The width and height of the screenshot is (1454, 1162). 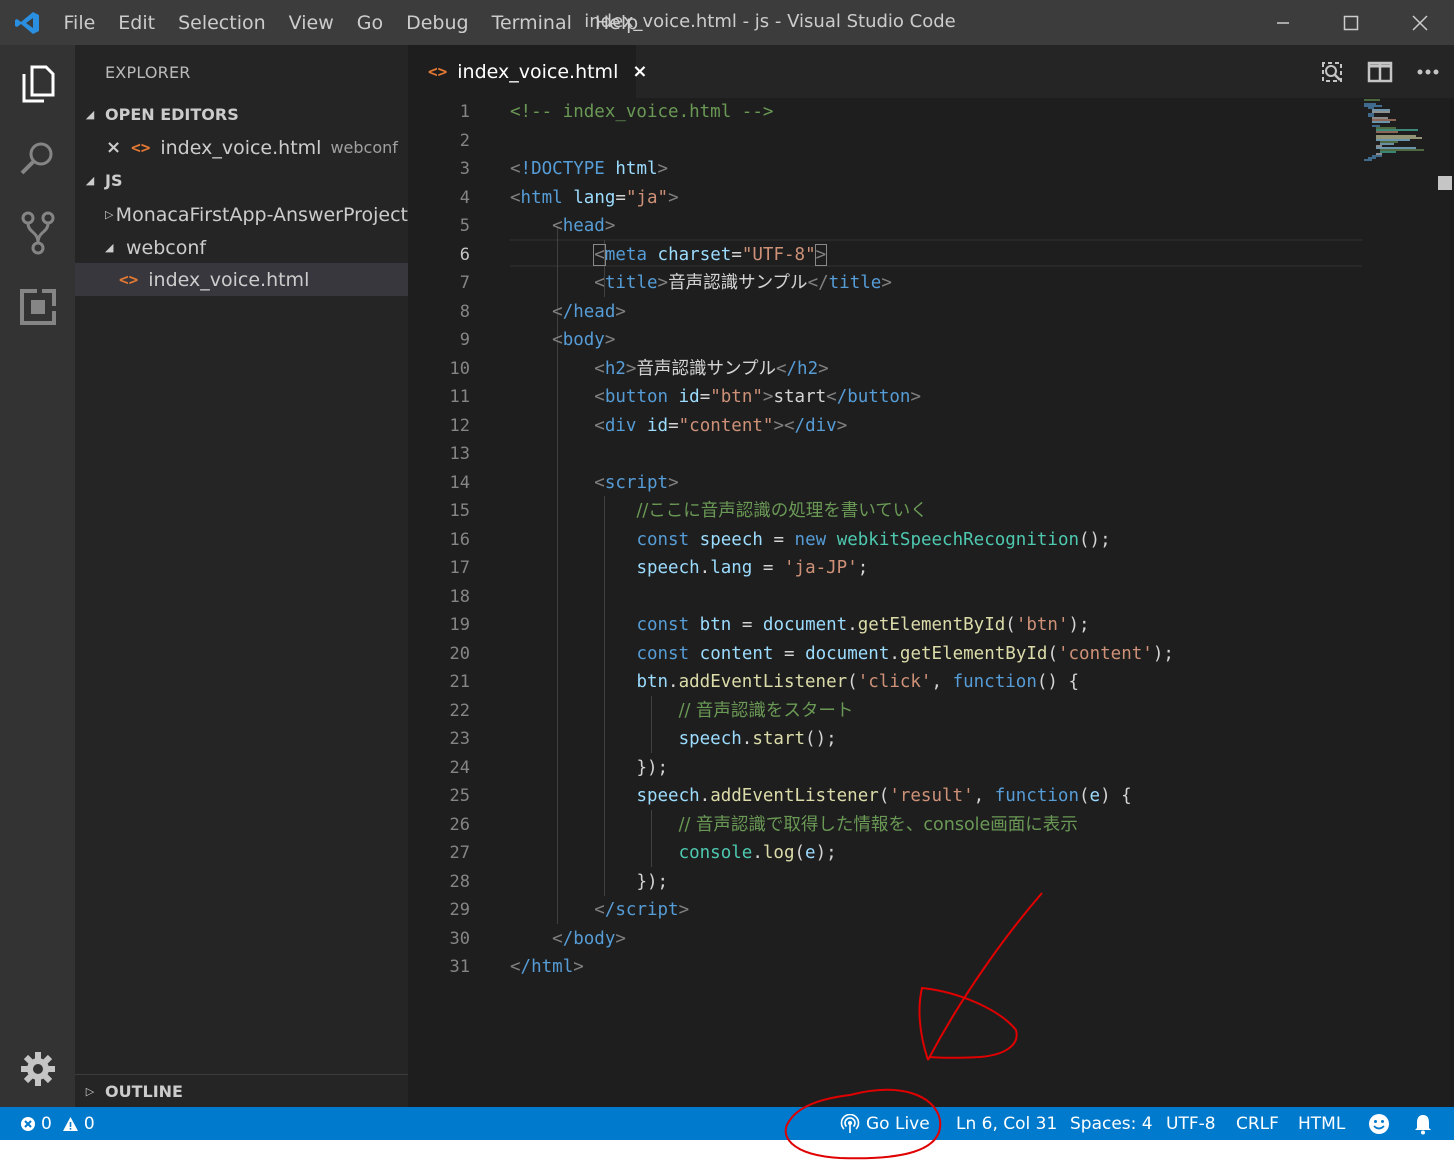 What do you see at coordinates (464, 169) in the screenshot?
I see `line-number: 3` at bounding box center [464, 169].